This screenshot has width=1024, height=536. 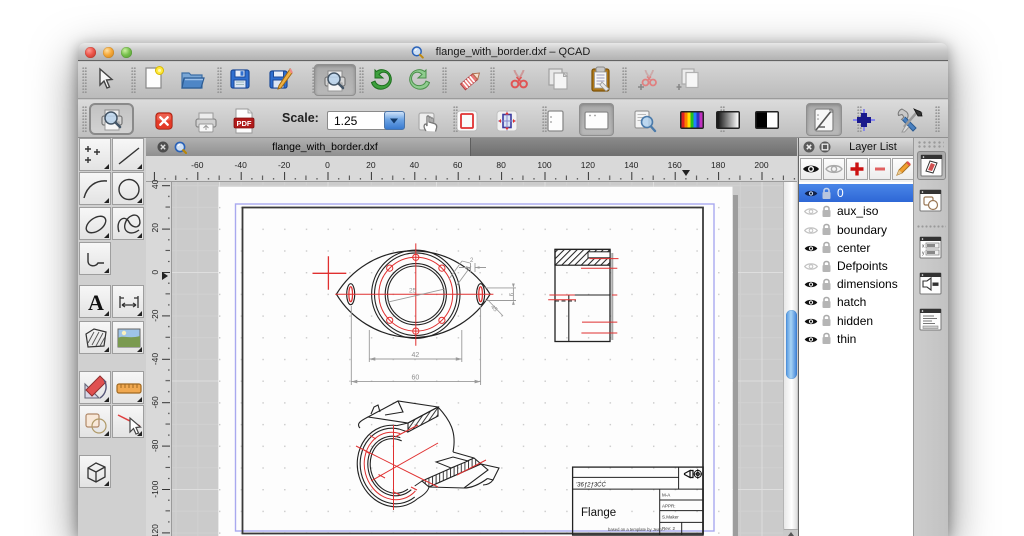 What do you see at coordinates (591, 485) in the screenshot?
I see `svg-text: '36ƒ2ƒ3ĆĆ` at bounding box center [591, 485].